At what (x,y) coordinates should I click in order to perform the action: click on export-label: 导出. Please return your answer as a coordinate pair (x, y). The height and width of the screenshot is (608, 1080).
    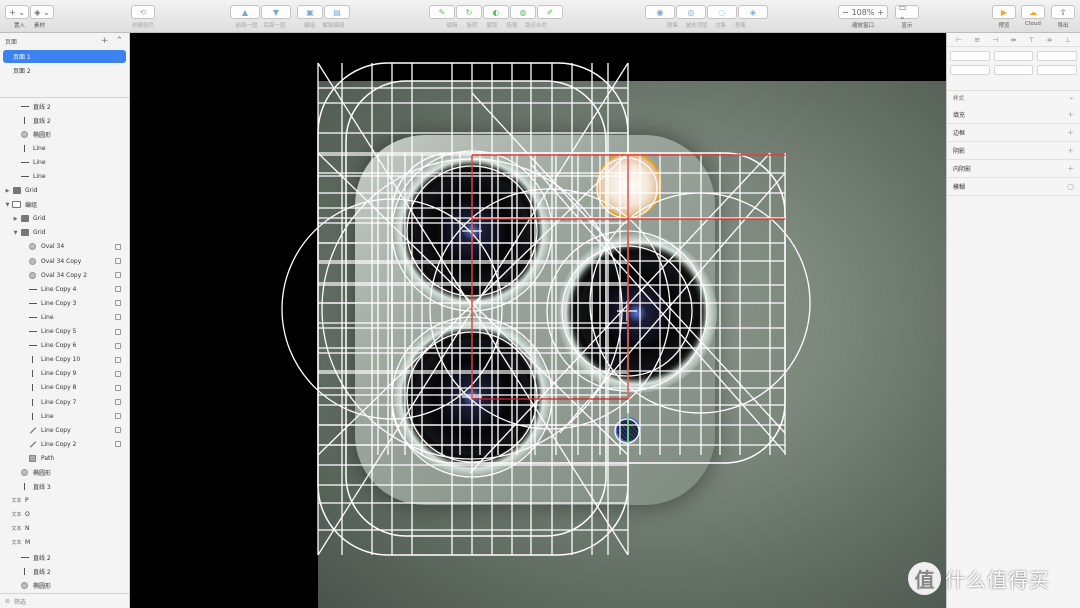
    Looking at the image, I should click on (1063, 26).